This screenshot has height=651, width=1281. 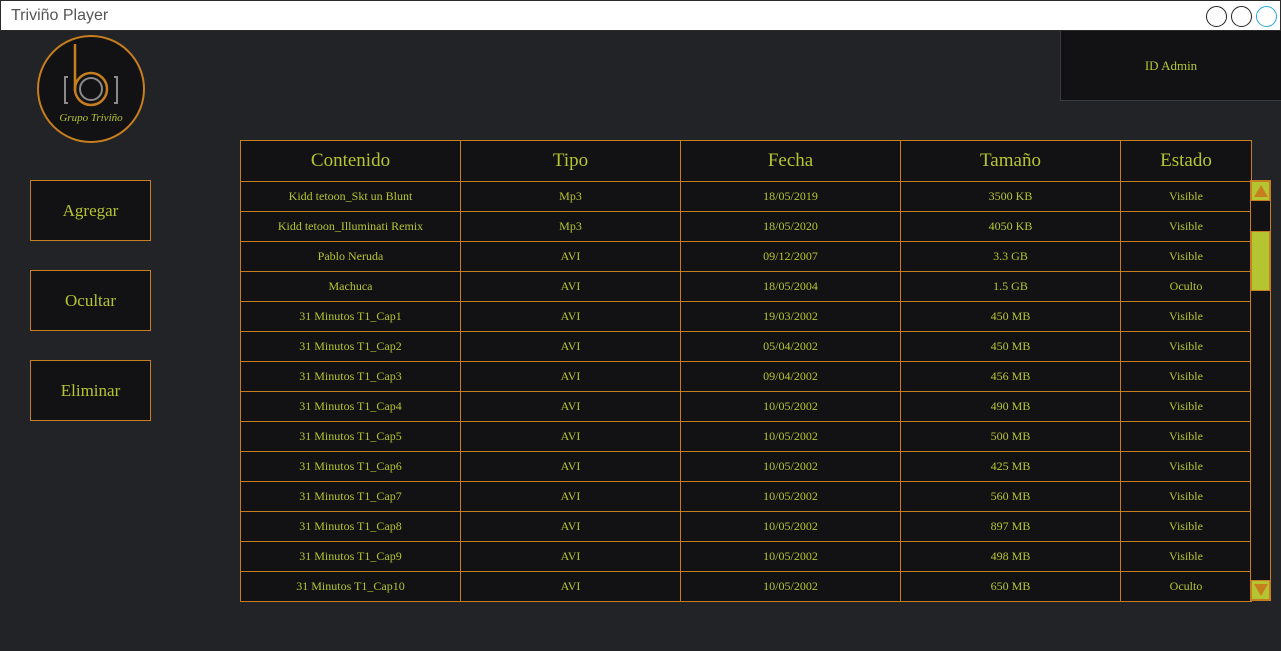 What do you see at coordinates (1010, 196) in the screenshot?
I see `cell-tamano: 3500 KB` at bounding box center [1010, 196].